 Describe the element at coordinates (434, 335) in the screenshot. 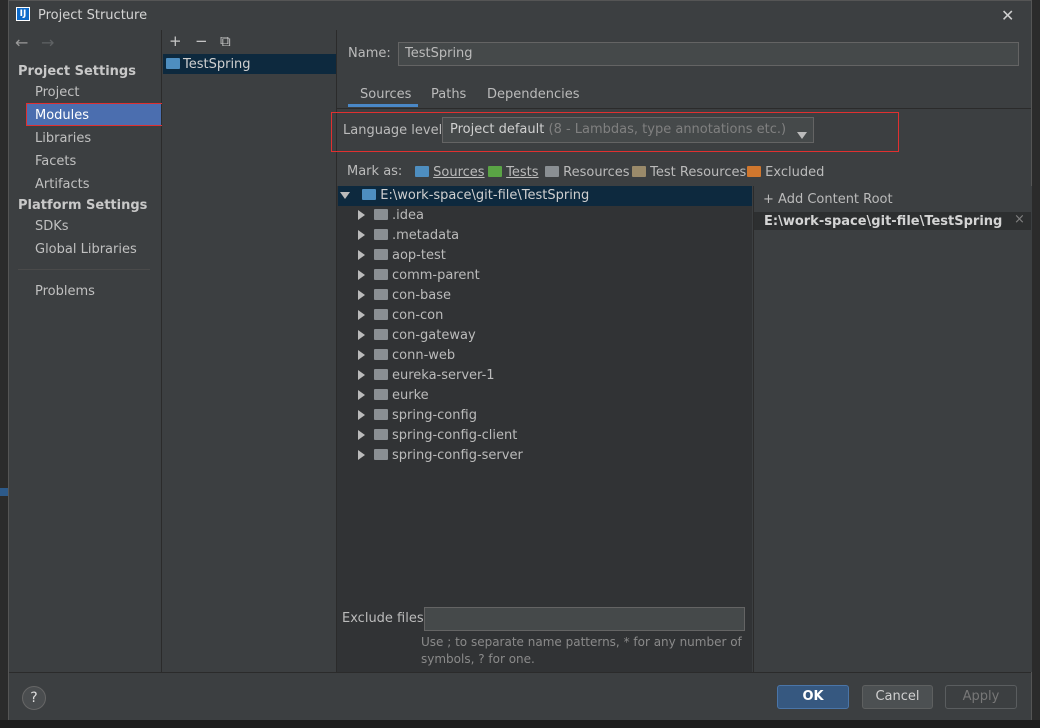

I see `tree-folder-label: con-gateway` at that location.